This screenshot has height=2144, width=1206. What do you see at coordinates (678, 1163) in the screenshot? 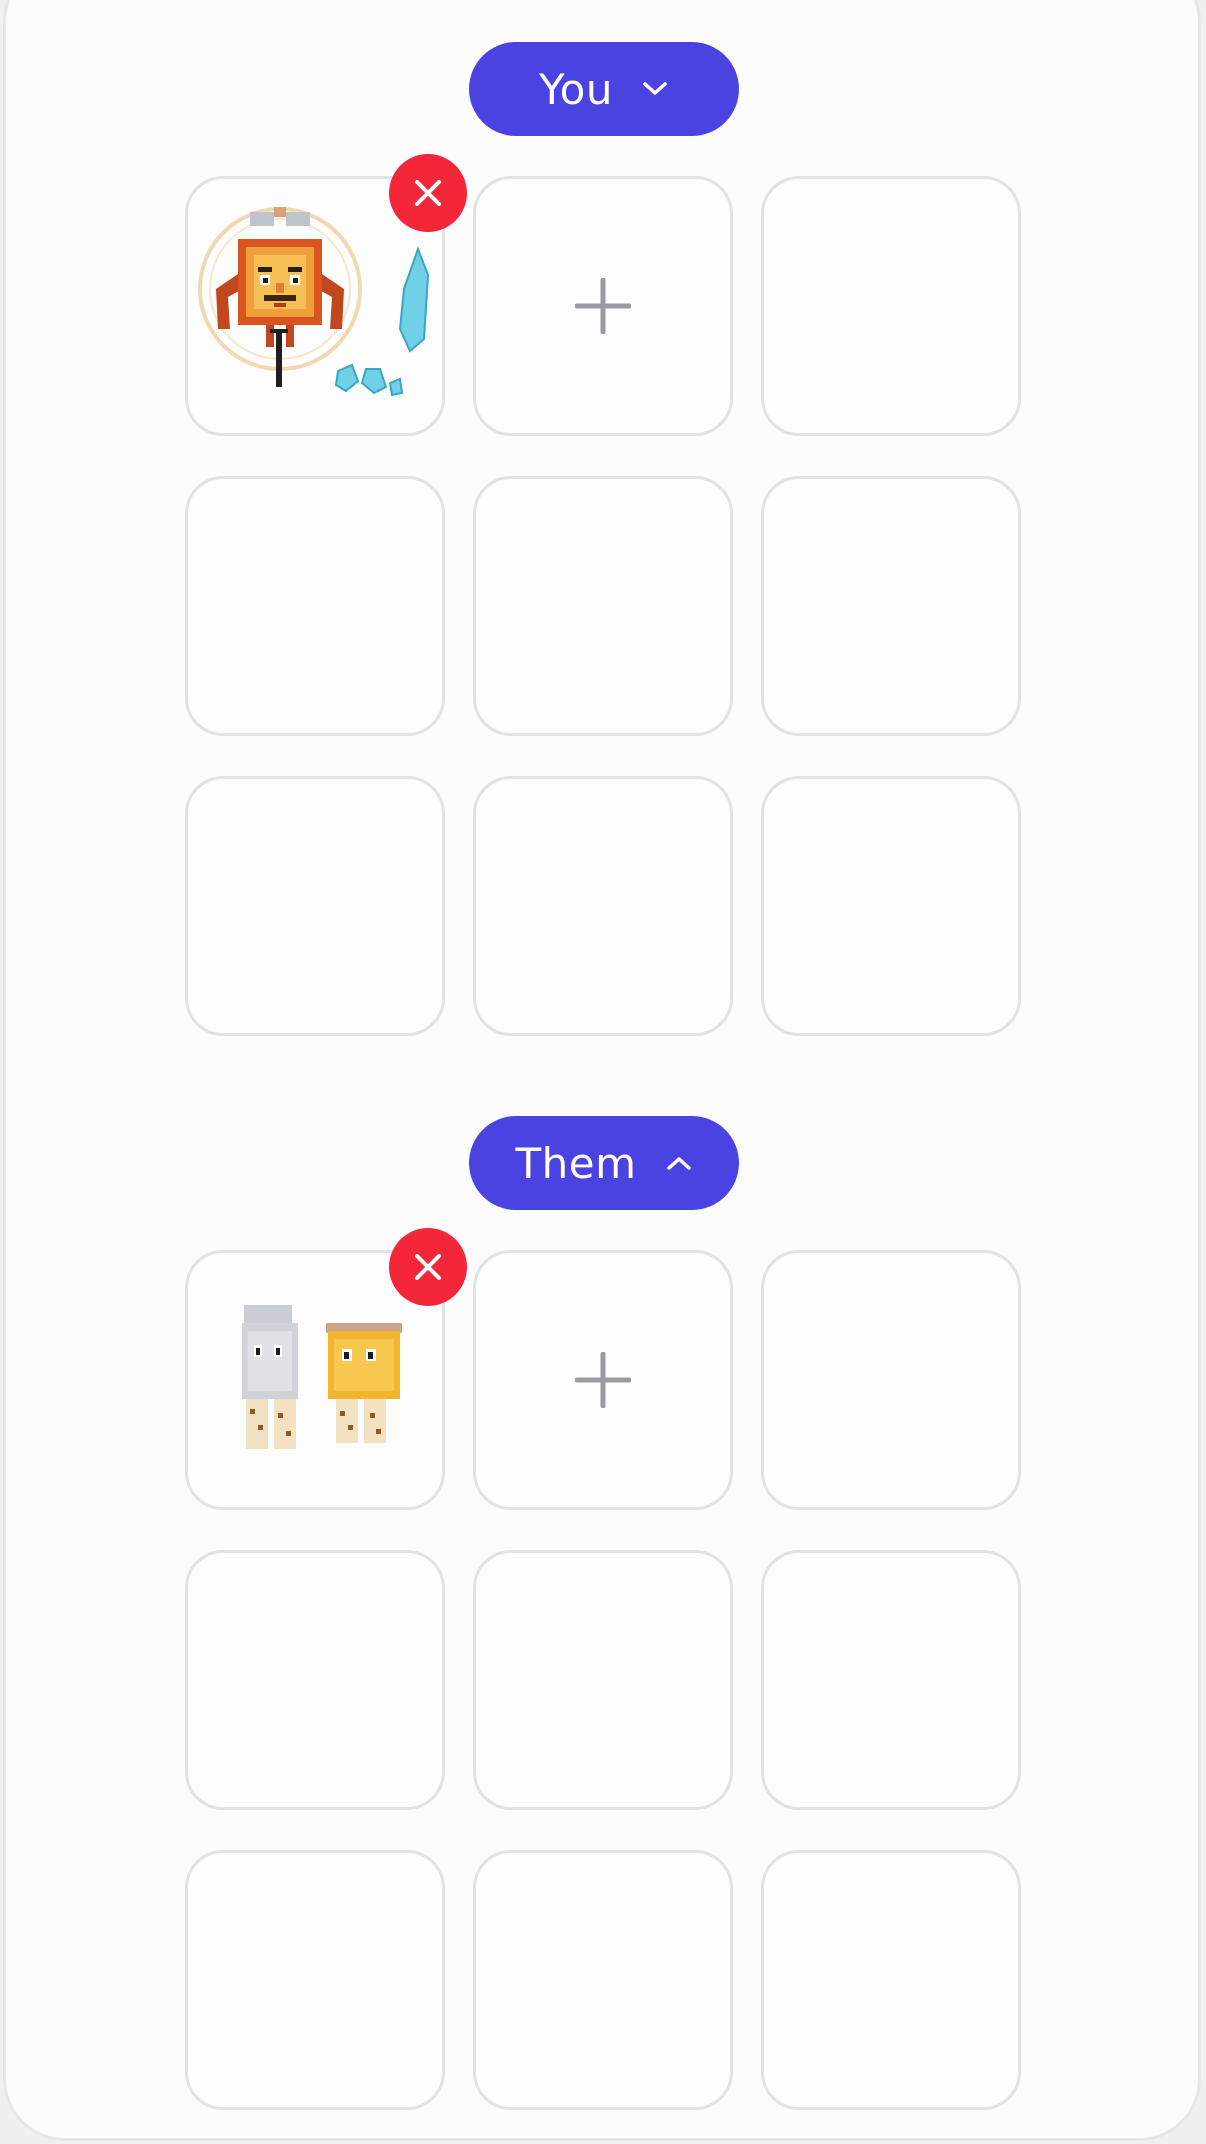
I see `chevron-up-icon` at bounding box center [678, 1163].